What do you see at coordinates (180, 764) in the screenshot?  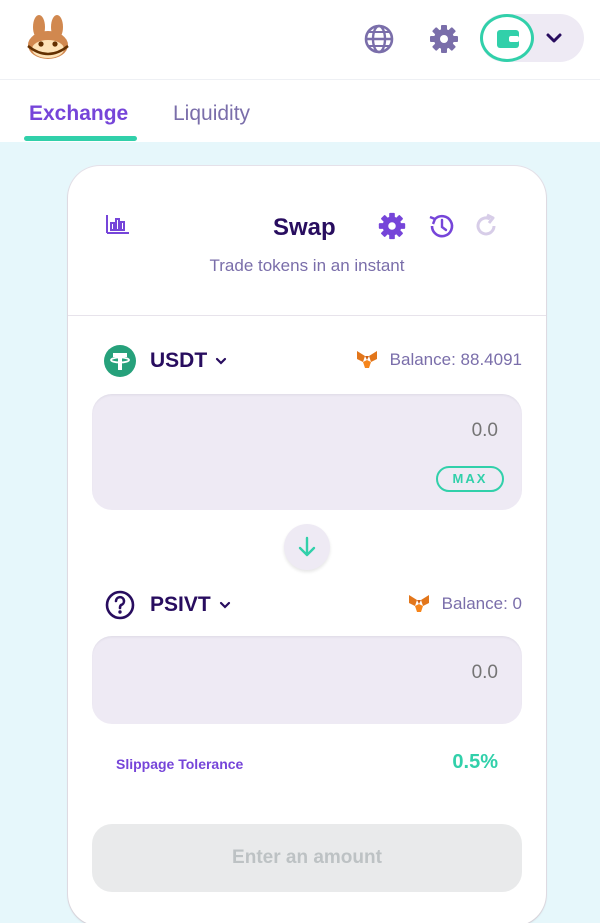 I see `slippage-label: Slippage Tolerance` at bounding box center [180, 764].